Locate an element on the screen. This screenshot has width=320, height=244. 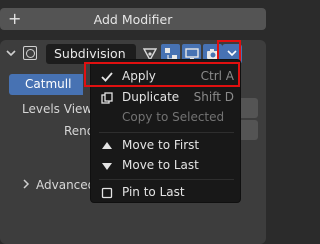
tab-catmull-clark: Catmull is located at coordinates (46, 84).